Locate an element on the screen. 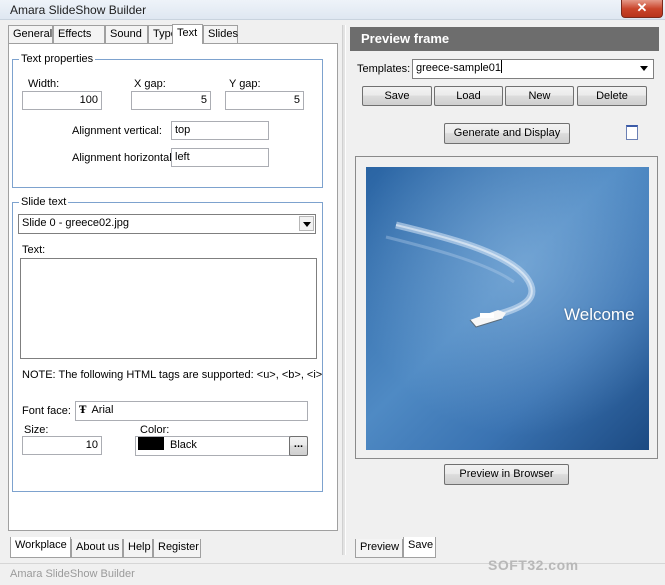 This screenshot has height=585, width=665. templates-label: Templates: is located at coordinates (384, 69).